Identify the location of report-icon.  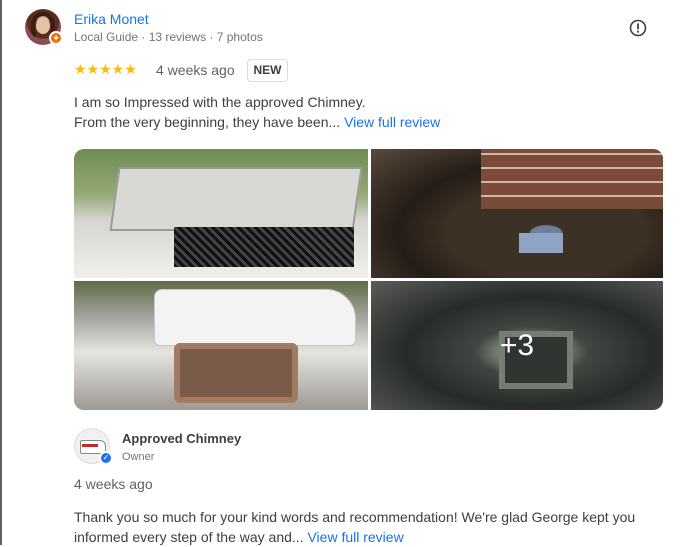
(638, 28).